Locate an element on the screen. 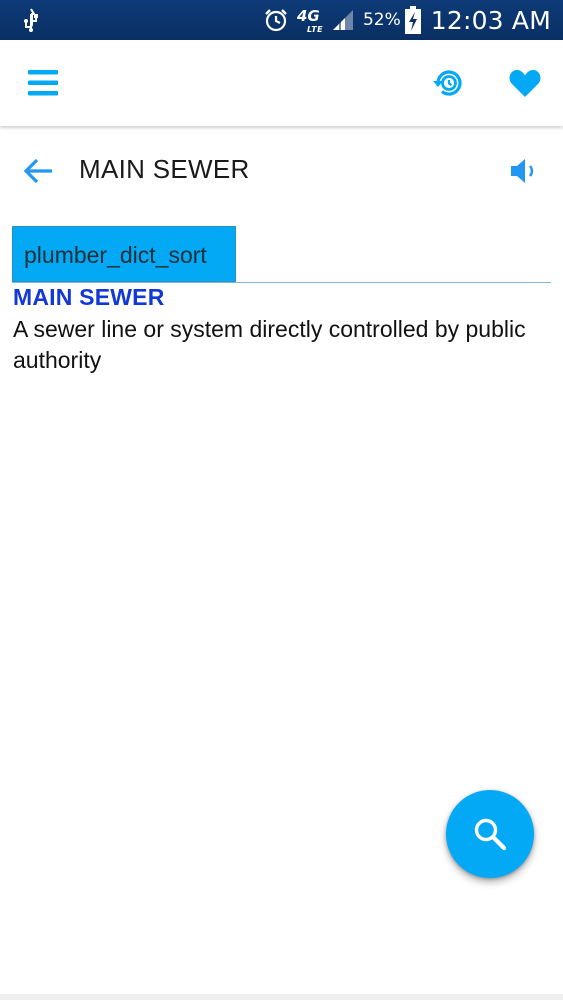 The height and width of the screenshot is (1000, 563). status-bar: 4G LTE 52% 12:03 AM is located at coordinates (281, 20).